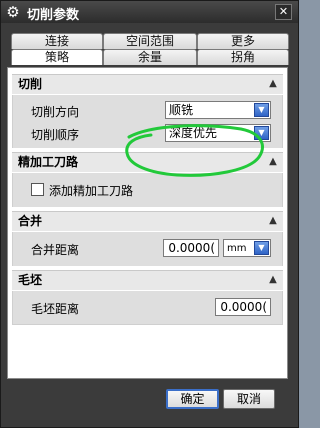 The image size is (320, 428). What do you see at coordinates (57, 41) in the screenshot?
I see `tab-connect: 连接` at bounding box center [57, 41].